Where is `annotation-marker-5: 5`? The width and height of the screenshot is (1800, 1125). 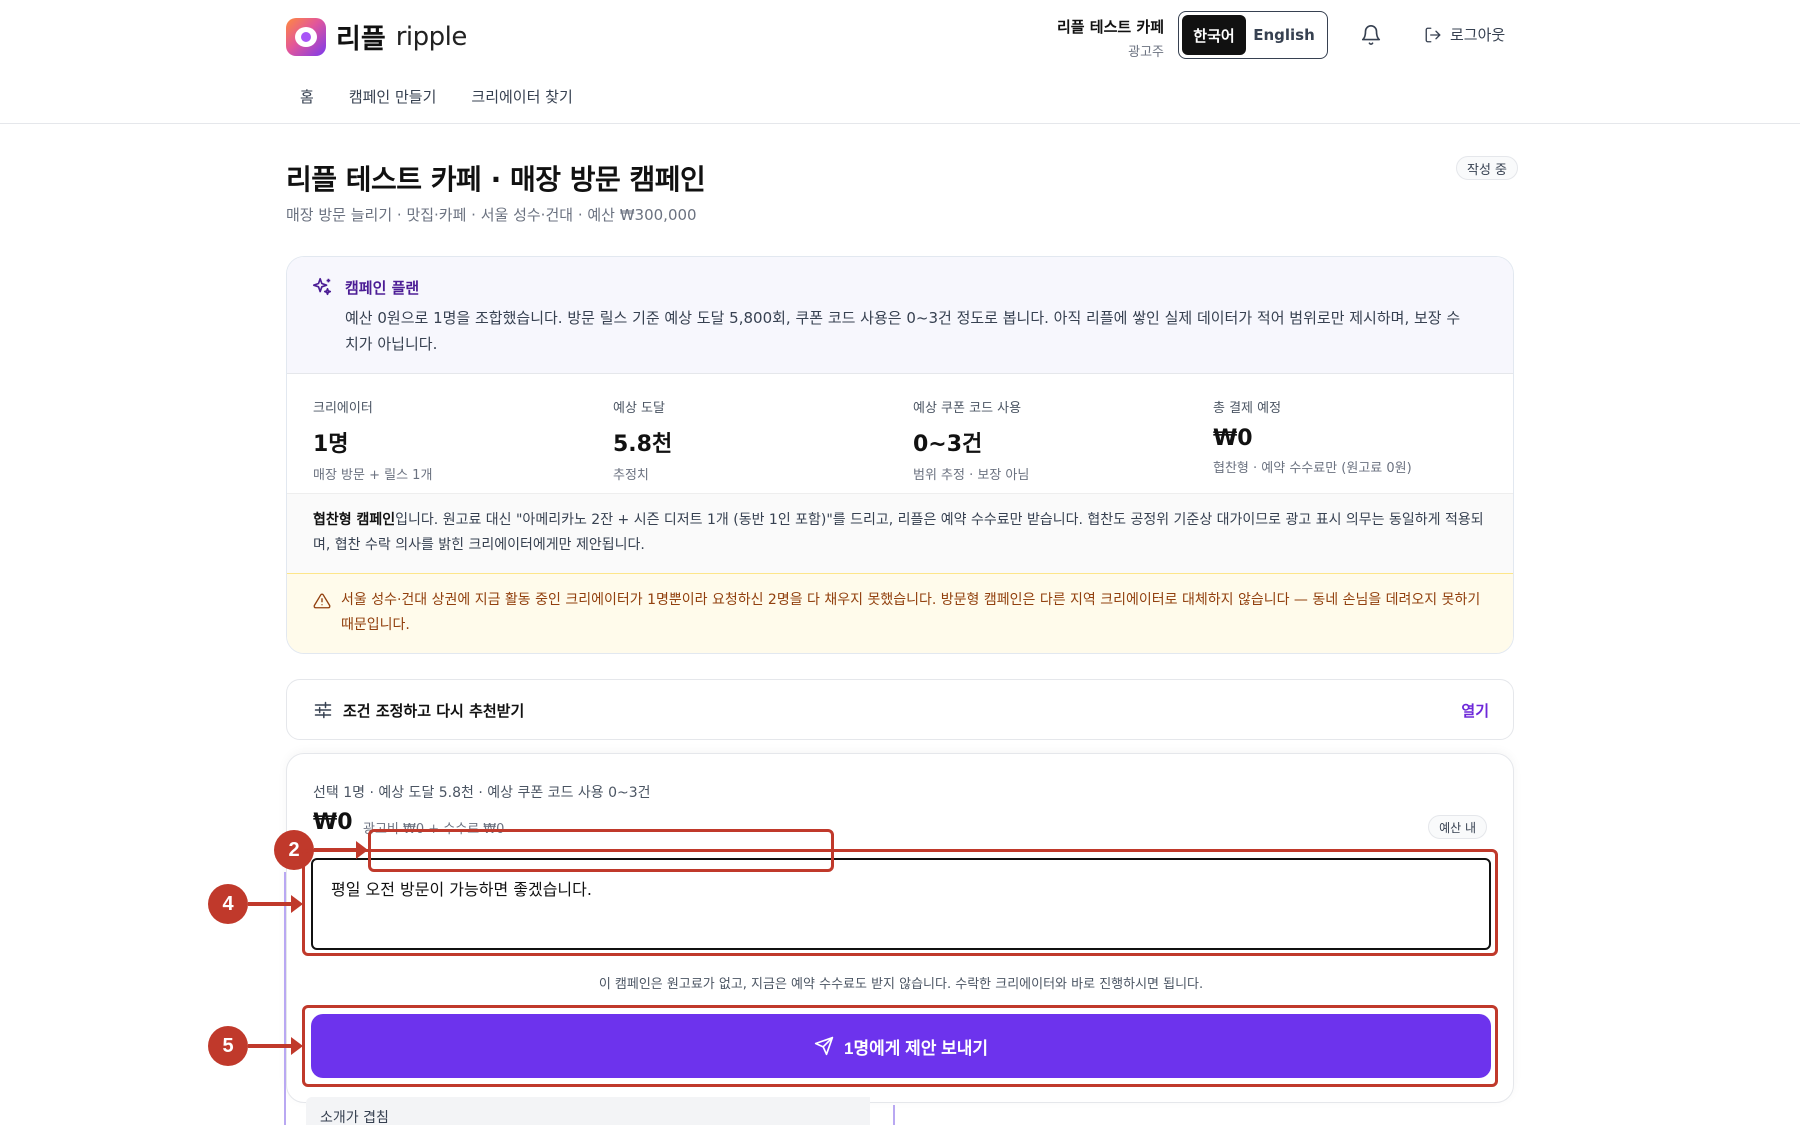 annotation-marker-5: 5 is located at coordinates (228, 1046).